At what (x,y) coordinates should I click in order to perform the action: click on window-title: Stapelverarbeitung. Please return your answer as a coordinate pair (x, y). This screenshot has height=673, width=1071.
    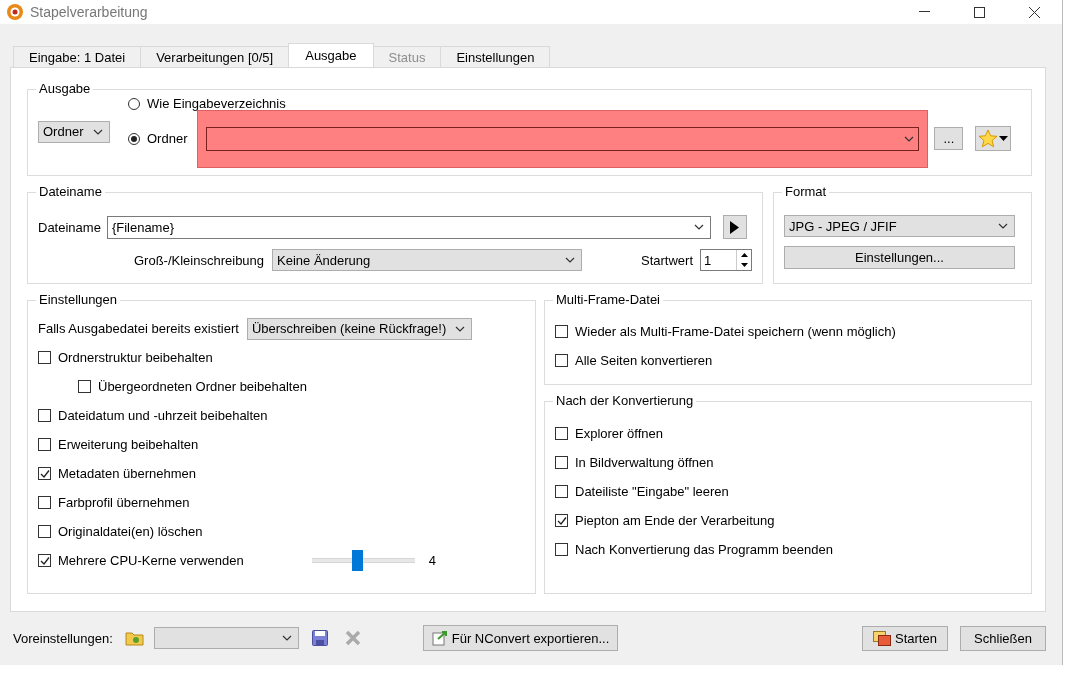
    Looking at the image, I should click on (89, 12).